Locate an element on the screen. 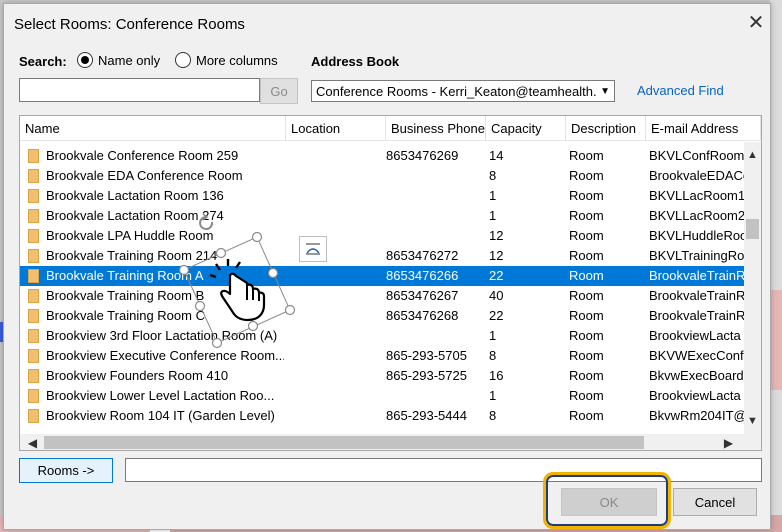 Image resolution: width=782 pixels, height=532 pixels. scroll-left-icon: ◀ is located at coordinates (32, 442).